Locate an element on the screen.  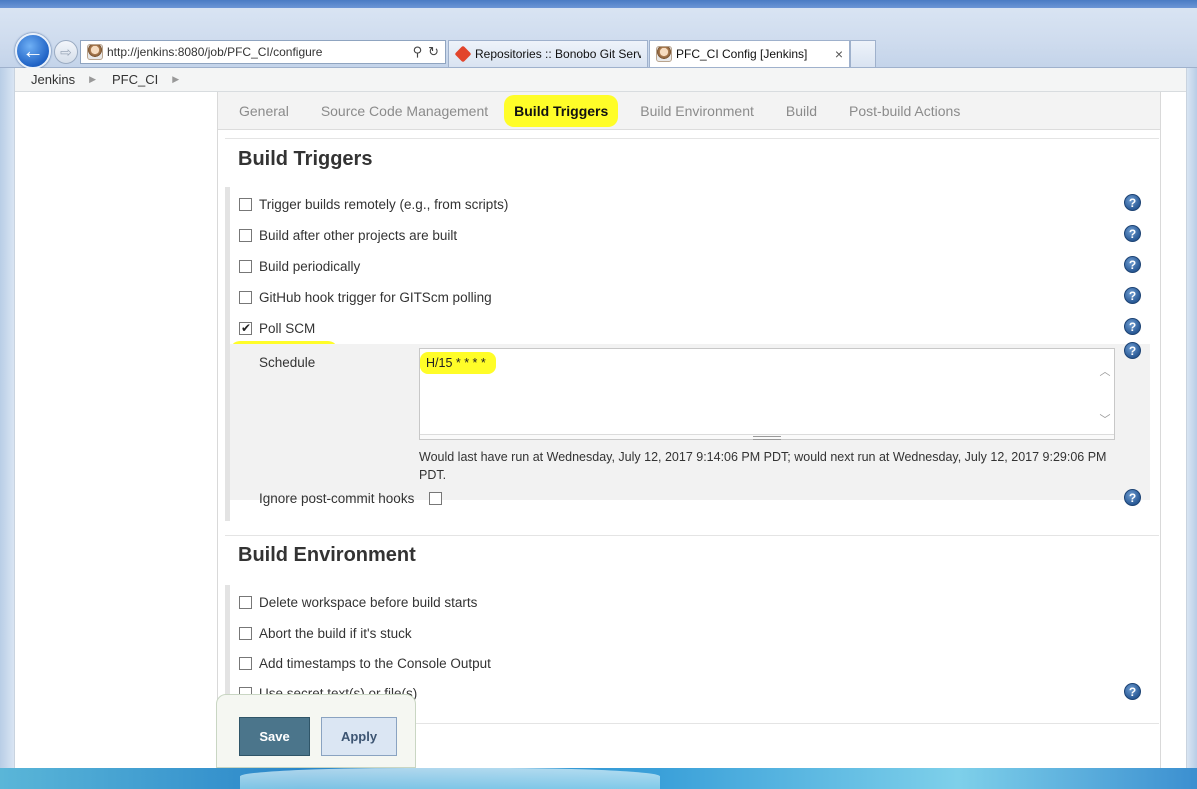
build-after-checkbox is located at coordinates (245, 235).